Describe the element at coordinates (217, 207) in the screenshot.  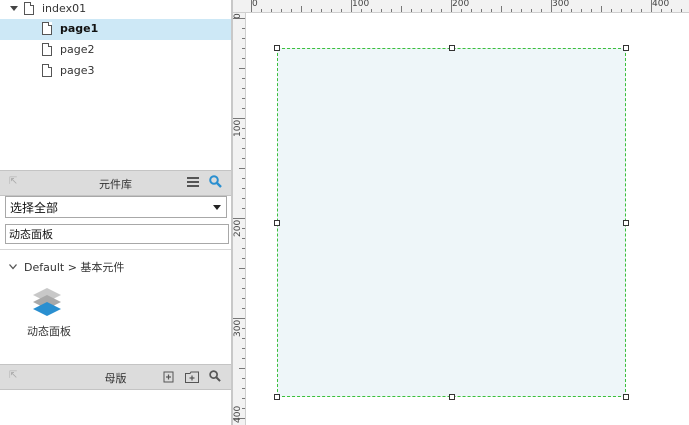
I see `dropdown-arrow-icon` at that location.